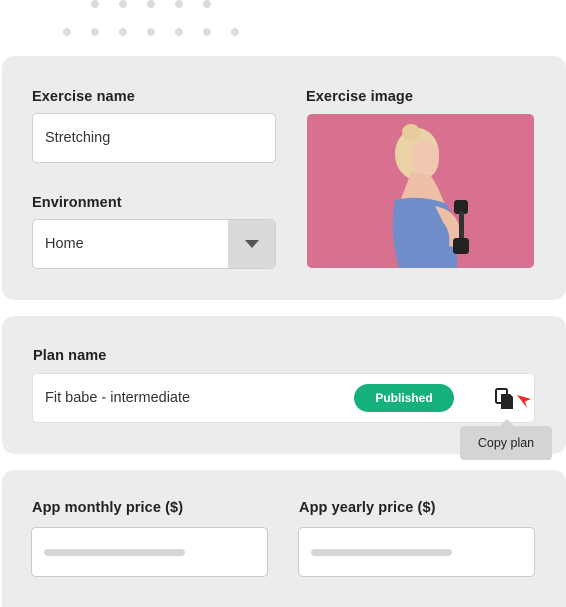  I want to click on monthly-price-input, so click(149, 552).